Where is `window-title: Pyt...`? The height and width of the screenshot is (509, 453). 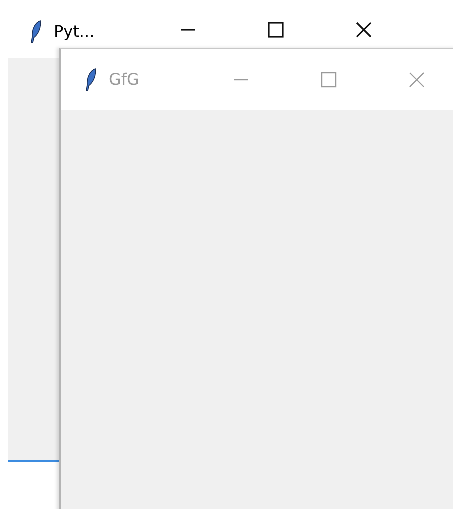 window-title: Pyt... is located at coordinates (74, 31).